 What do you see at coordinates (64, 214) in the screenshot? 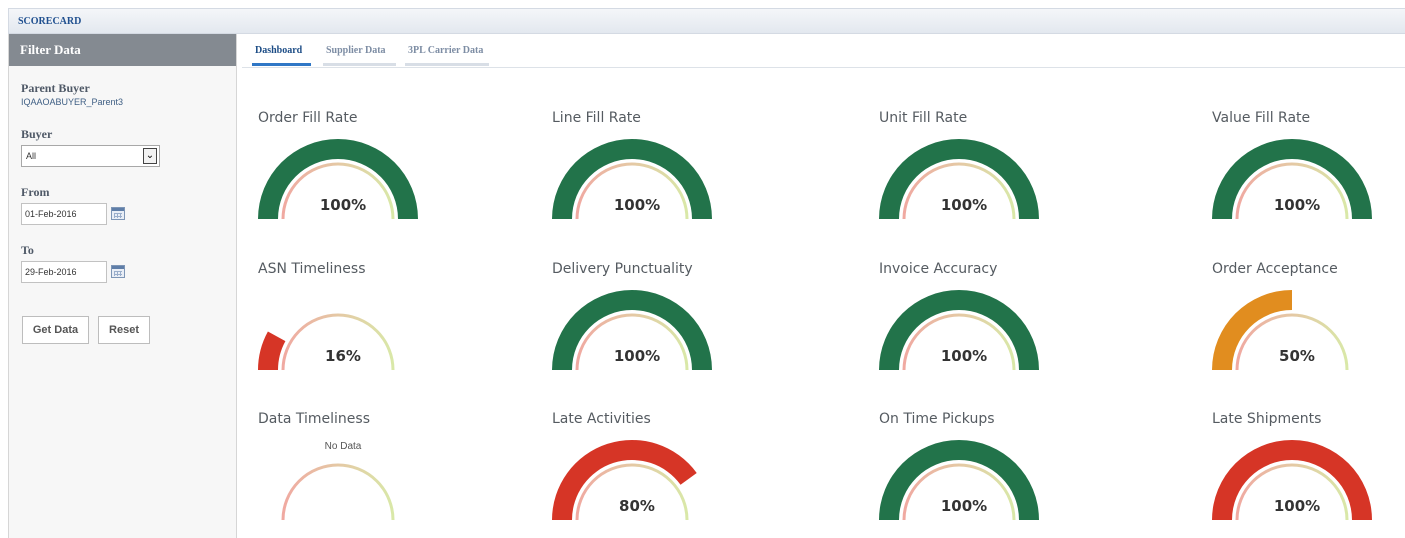
I see `from-date-input: 01-Feb-2016` at bounding box center [64, 214].